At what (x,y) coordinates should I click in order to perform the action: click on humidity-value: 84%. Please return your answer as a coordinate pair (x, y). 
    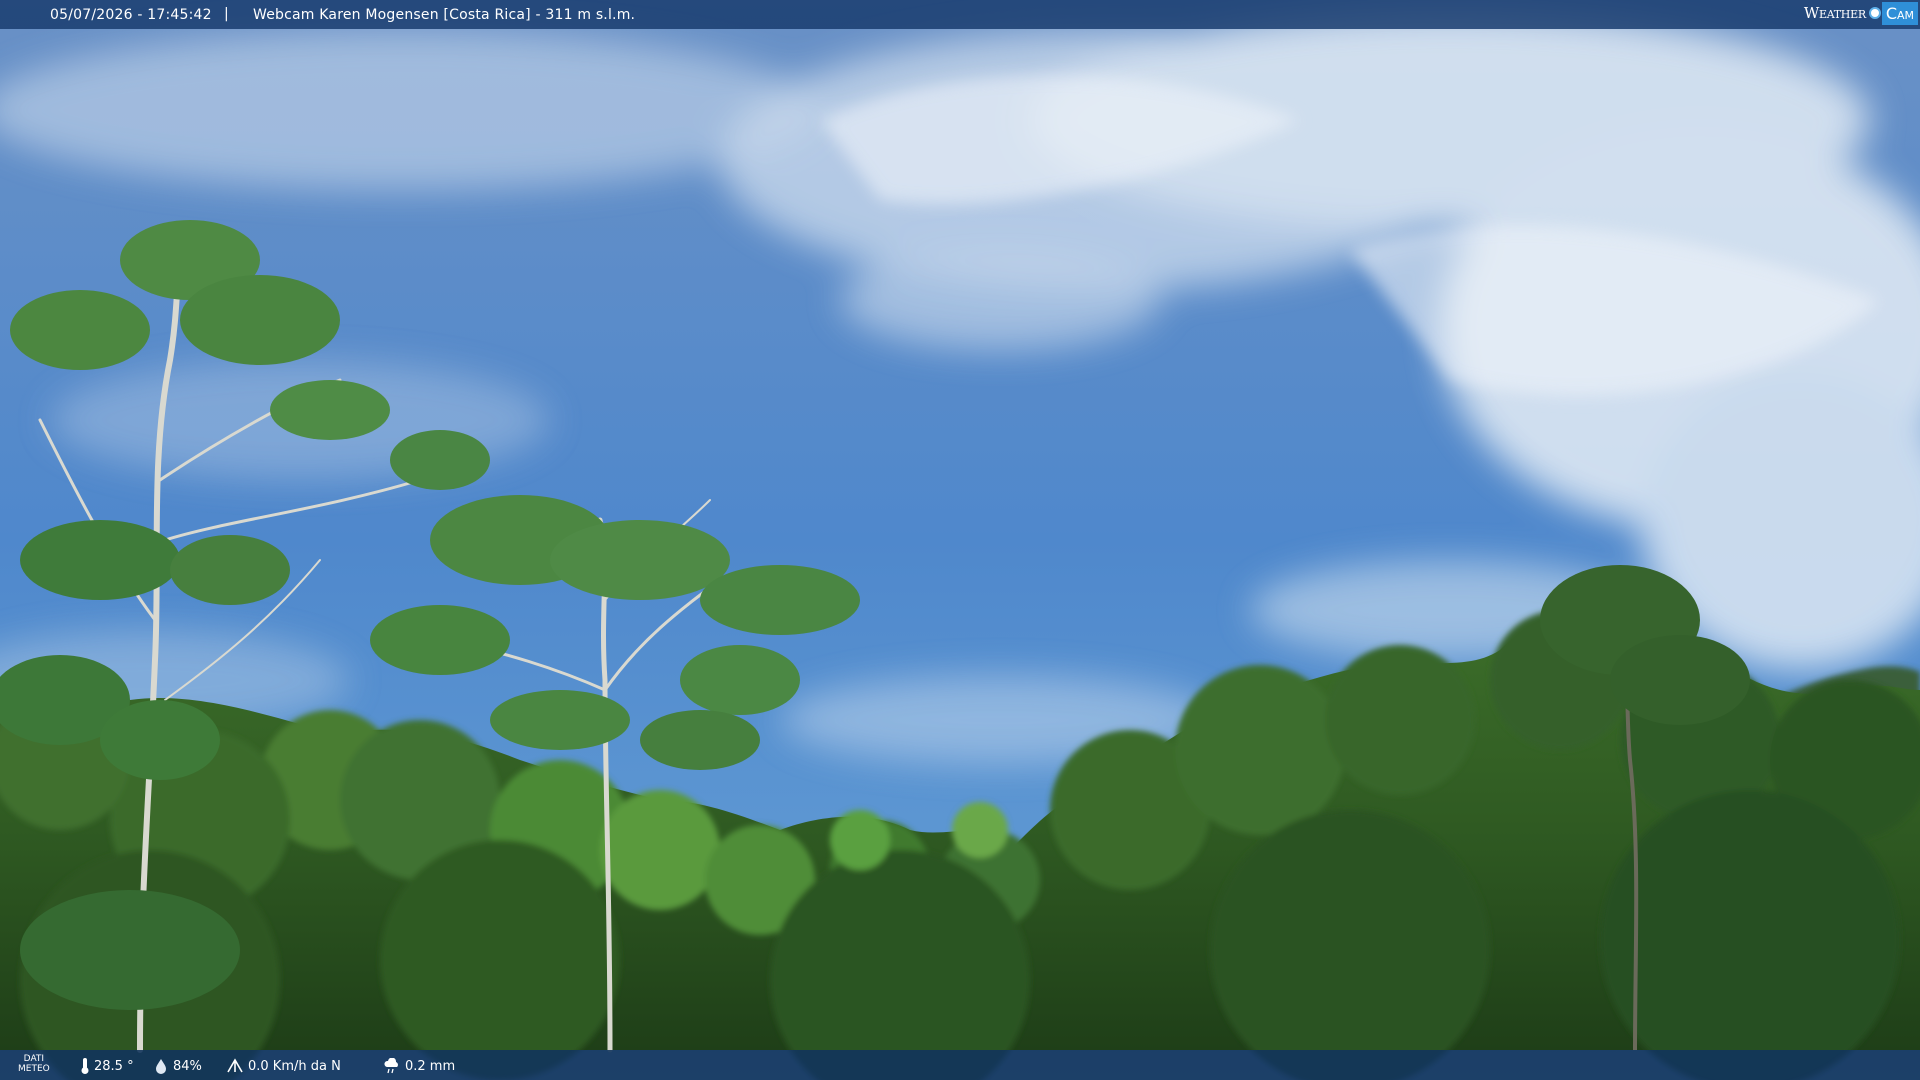
    Looking at the image, I should click on (187, 1066).